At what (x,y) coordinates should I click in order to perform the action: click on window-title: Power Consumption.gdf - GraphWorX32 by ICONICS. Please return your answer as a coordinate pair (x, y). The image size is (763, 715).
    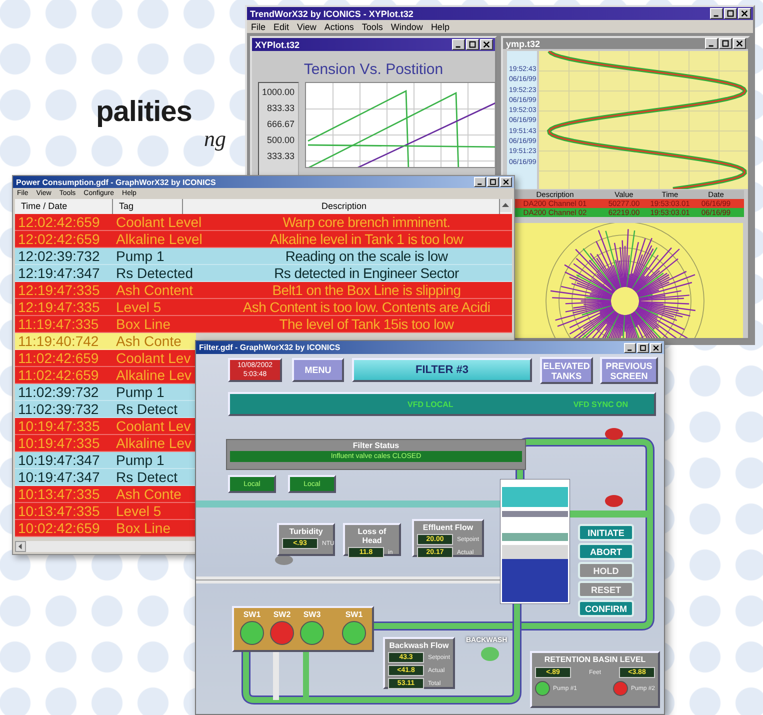
    Looking at the image, I should click on (116, 182).